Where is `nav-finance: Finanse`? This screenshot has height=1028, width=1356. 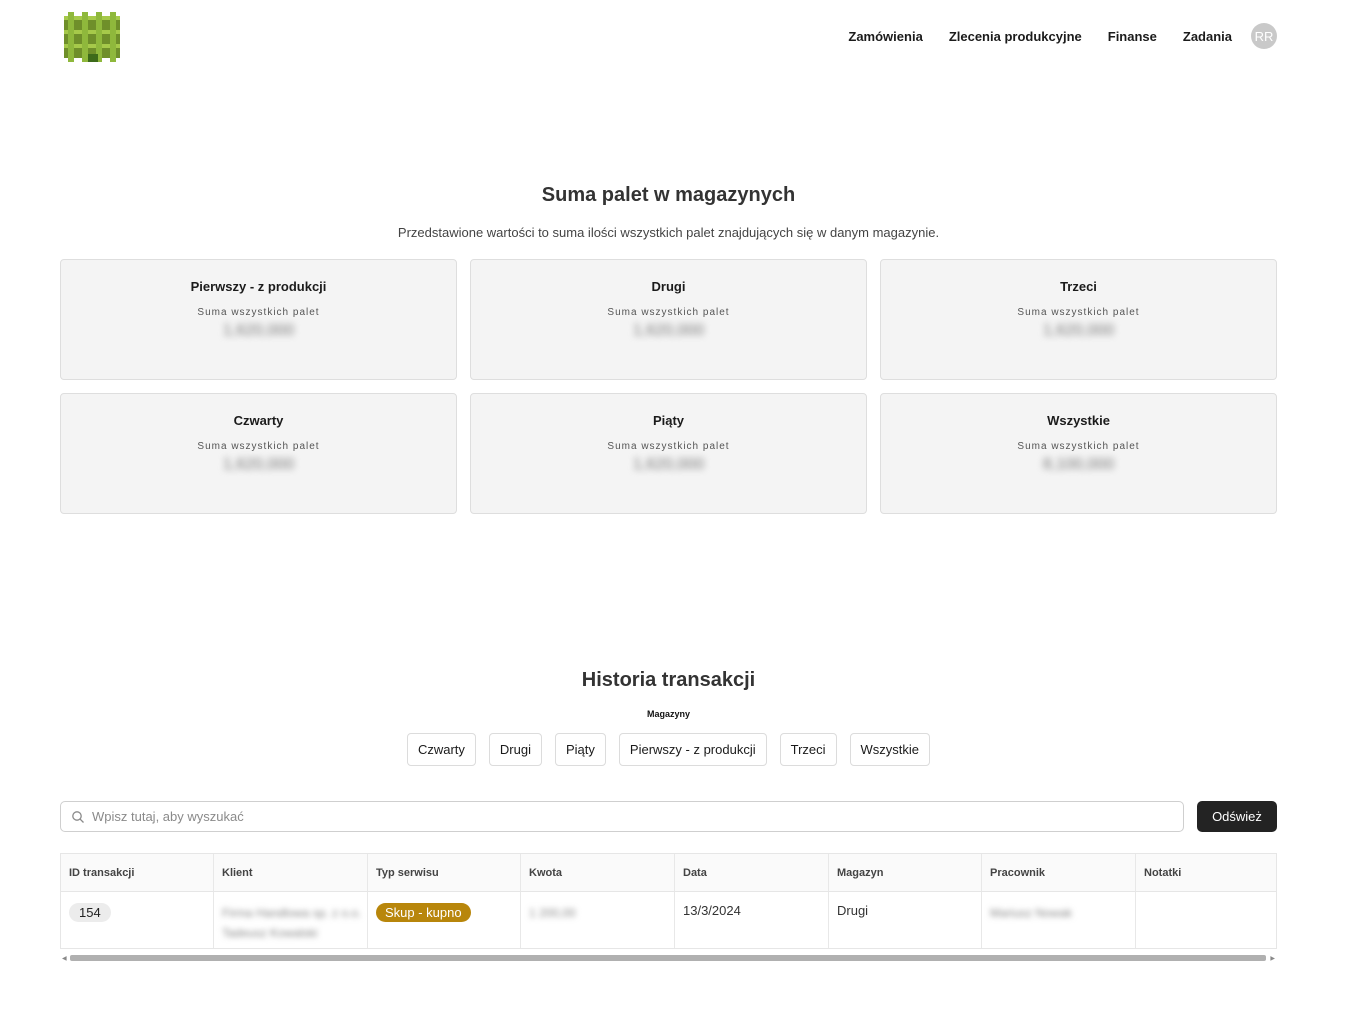 nav-finance: Finanse is located at coordinates (1132, 36).